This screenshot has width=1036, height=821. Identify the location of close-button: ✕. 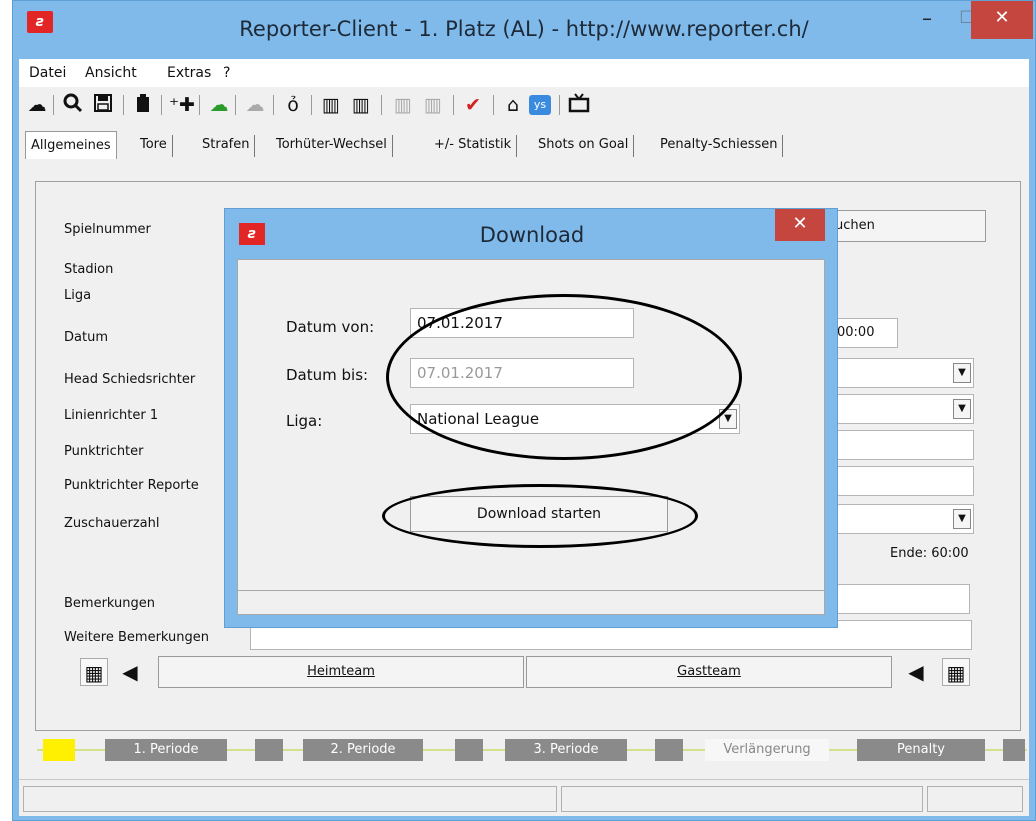
(1002, 20).